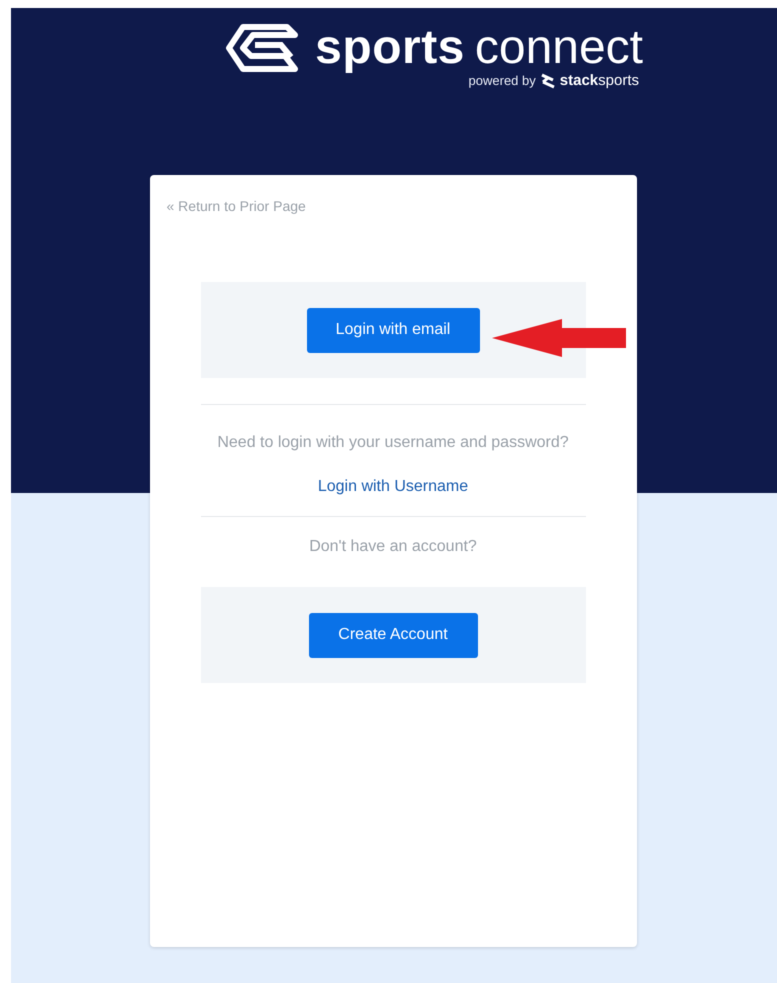 The width and height of the screenshot is (777, 983). Describe the element at coordinates (236, 206) in the screenshot. I see `return-link: « Return to Prior Page` at that location.